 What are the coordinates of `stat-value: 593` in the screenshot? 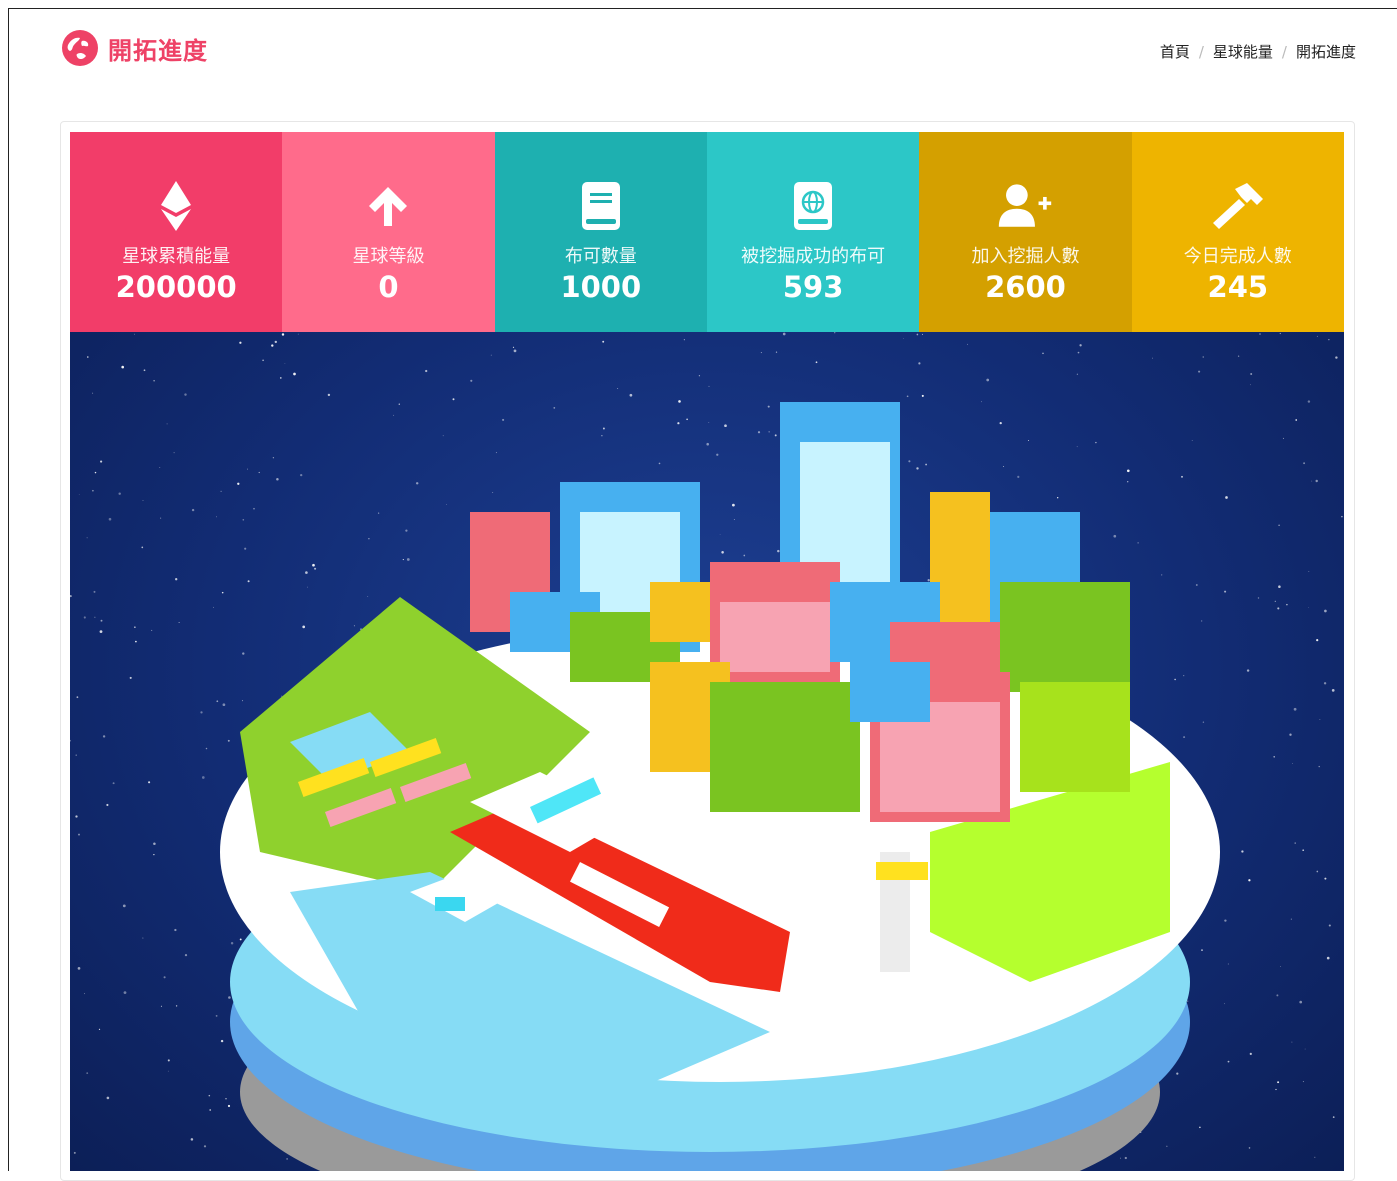 It's located at (813, 287).